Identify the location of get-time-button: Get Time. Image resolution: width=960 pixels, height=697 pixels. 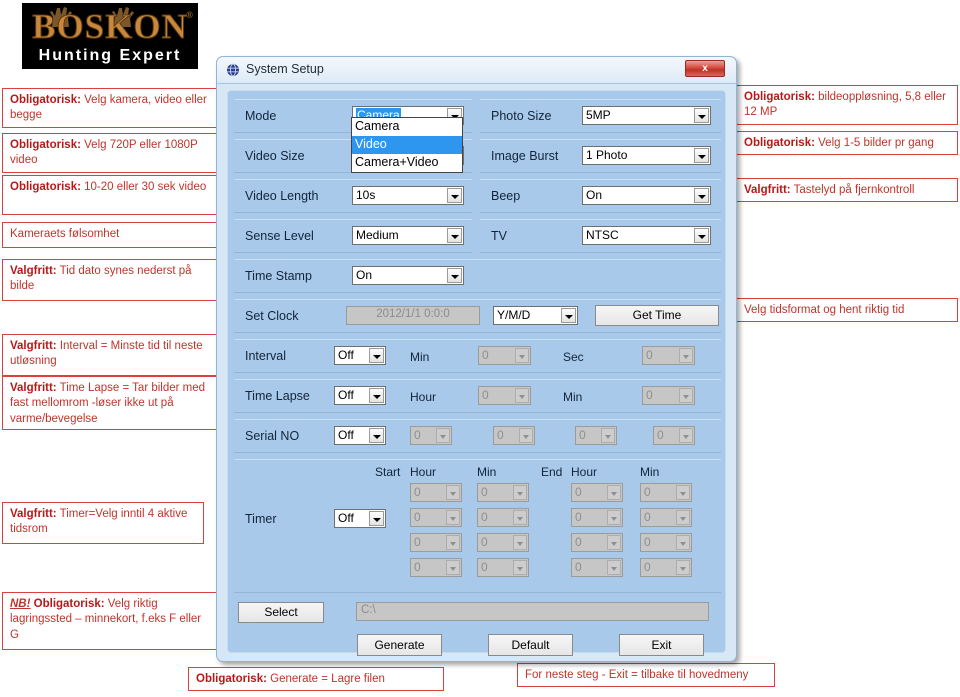
(657, 315).